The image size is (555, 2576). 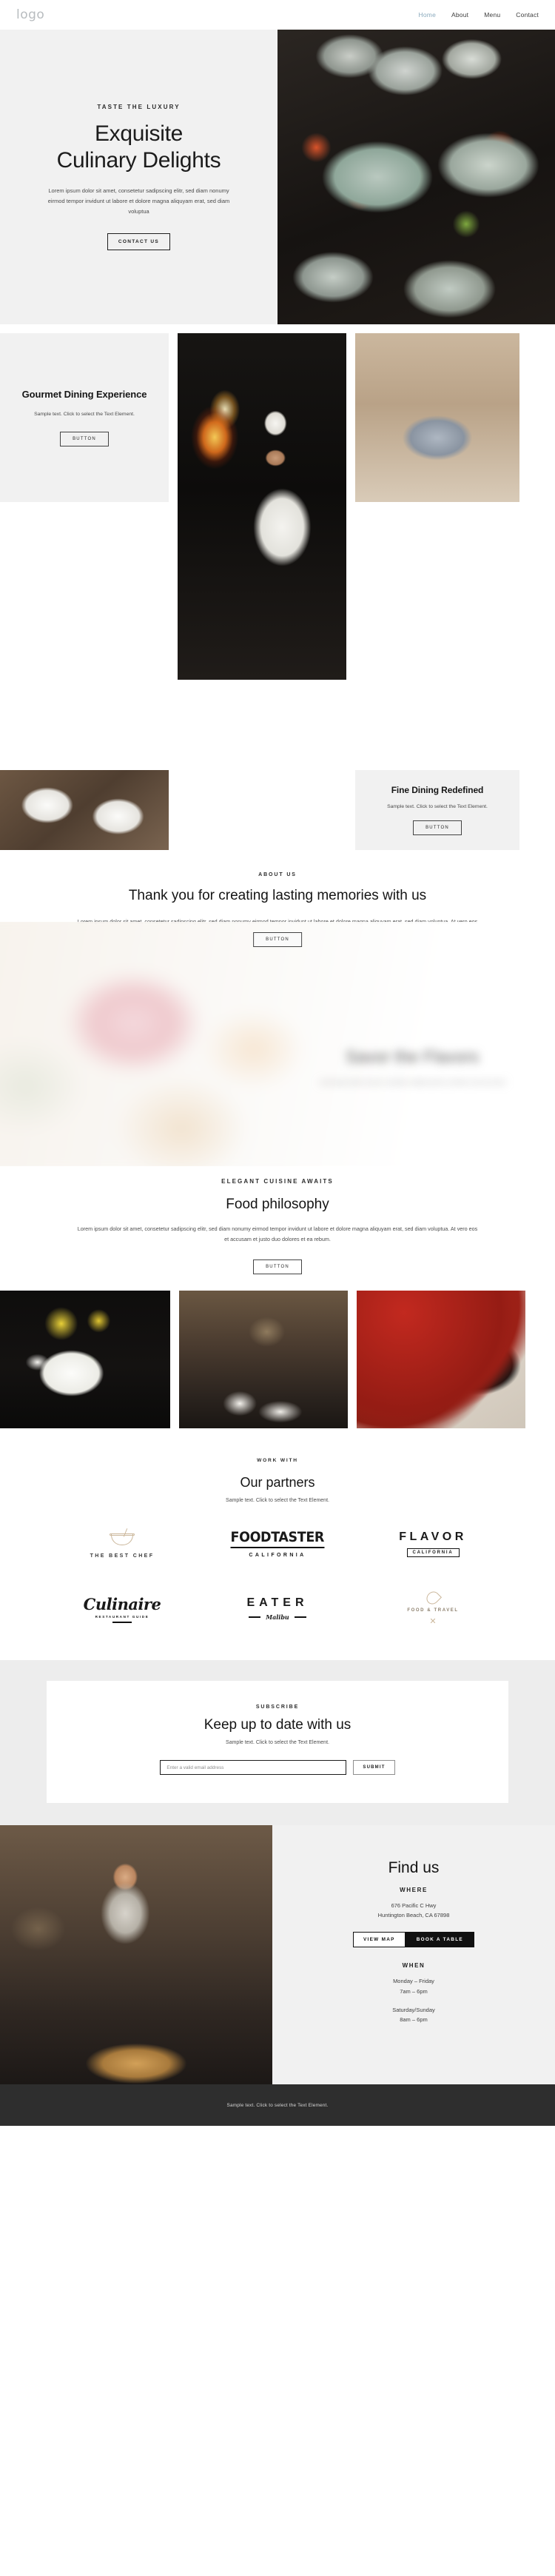 What do you see at coordinates (427, 15) in the screenshot?
I see `nav-item-home: Home` at bounding box center [427, 15].